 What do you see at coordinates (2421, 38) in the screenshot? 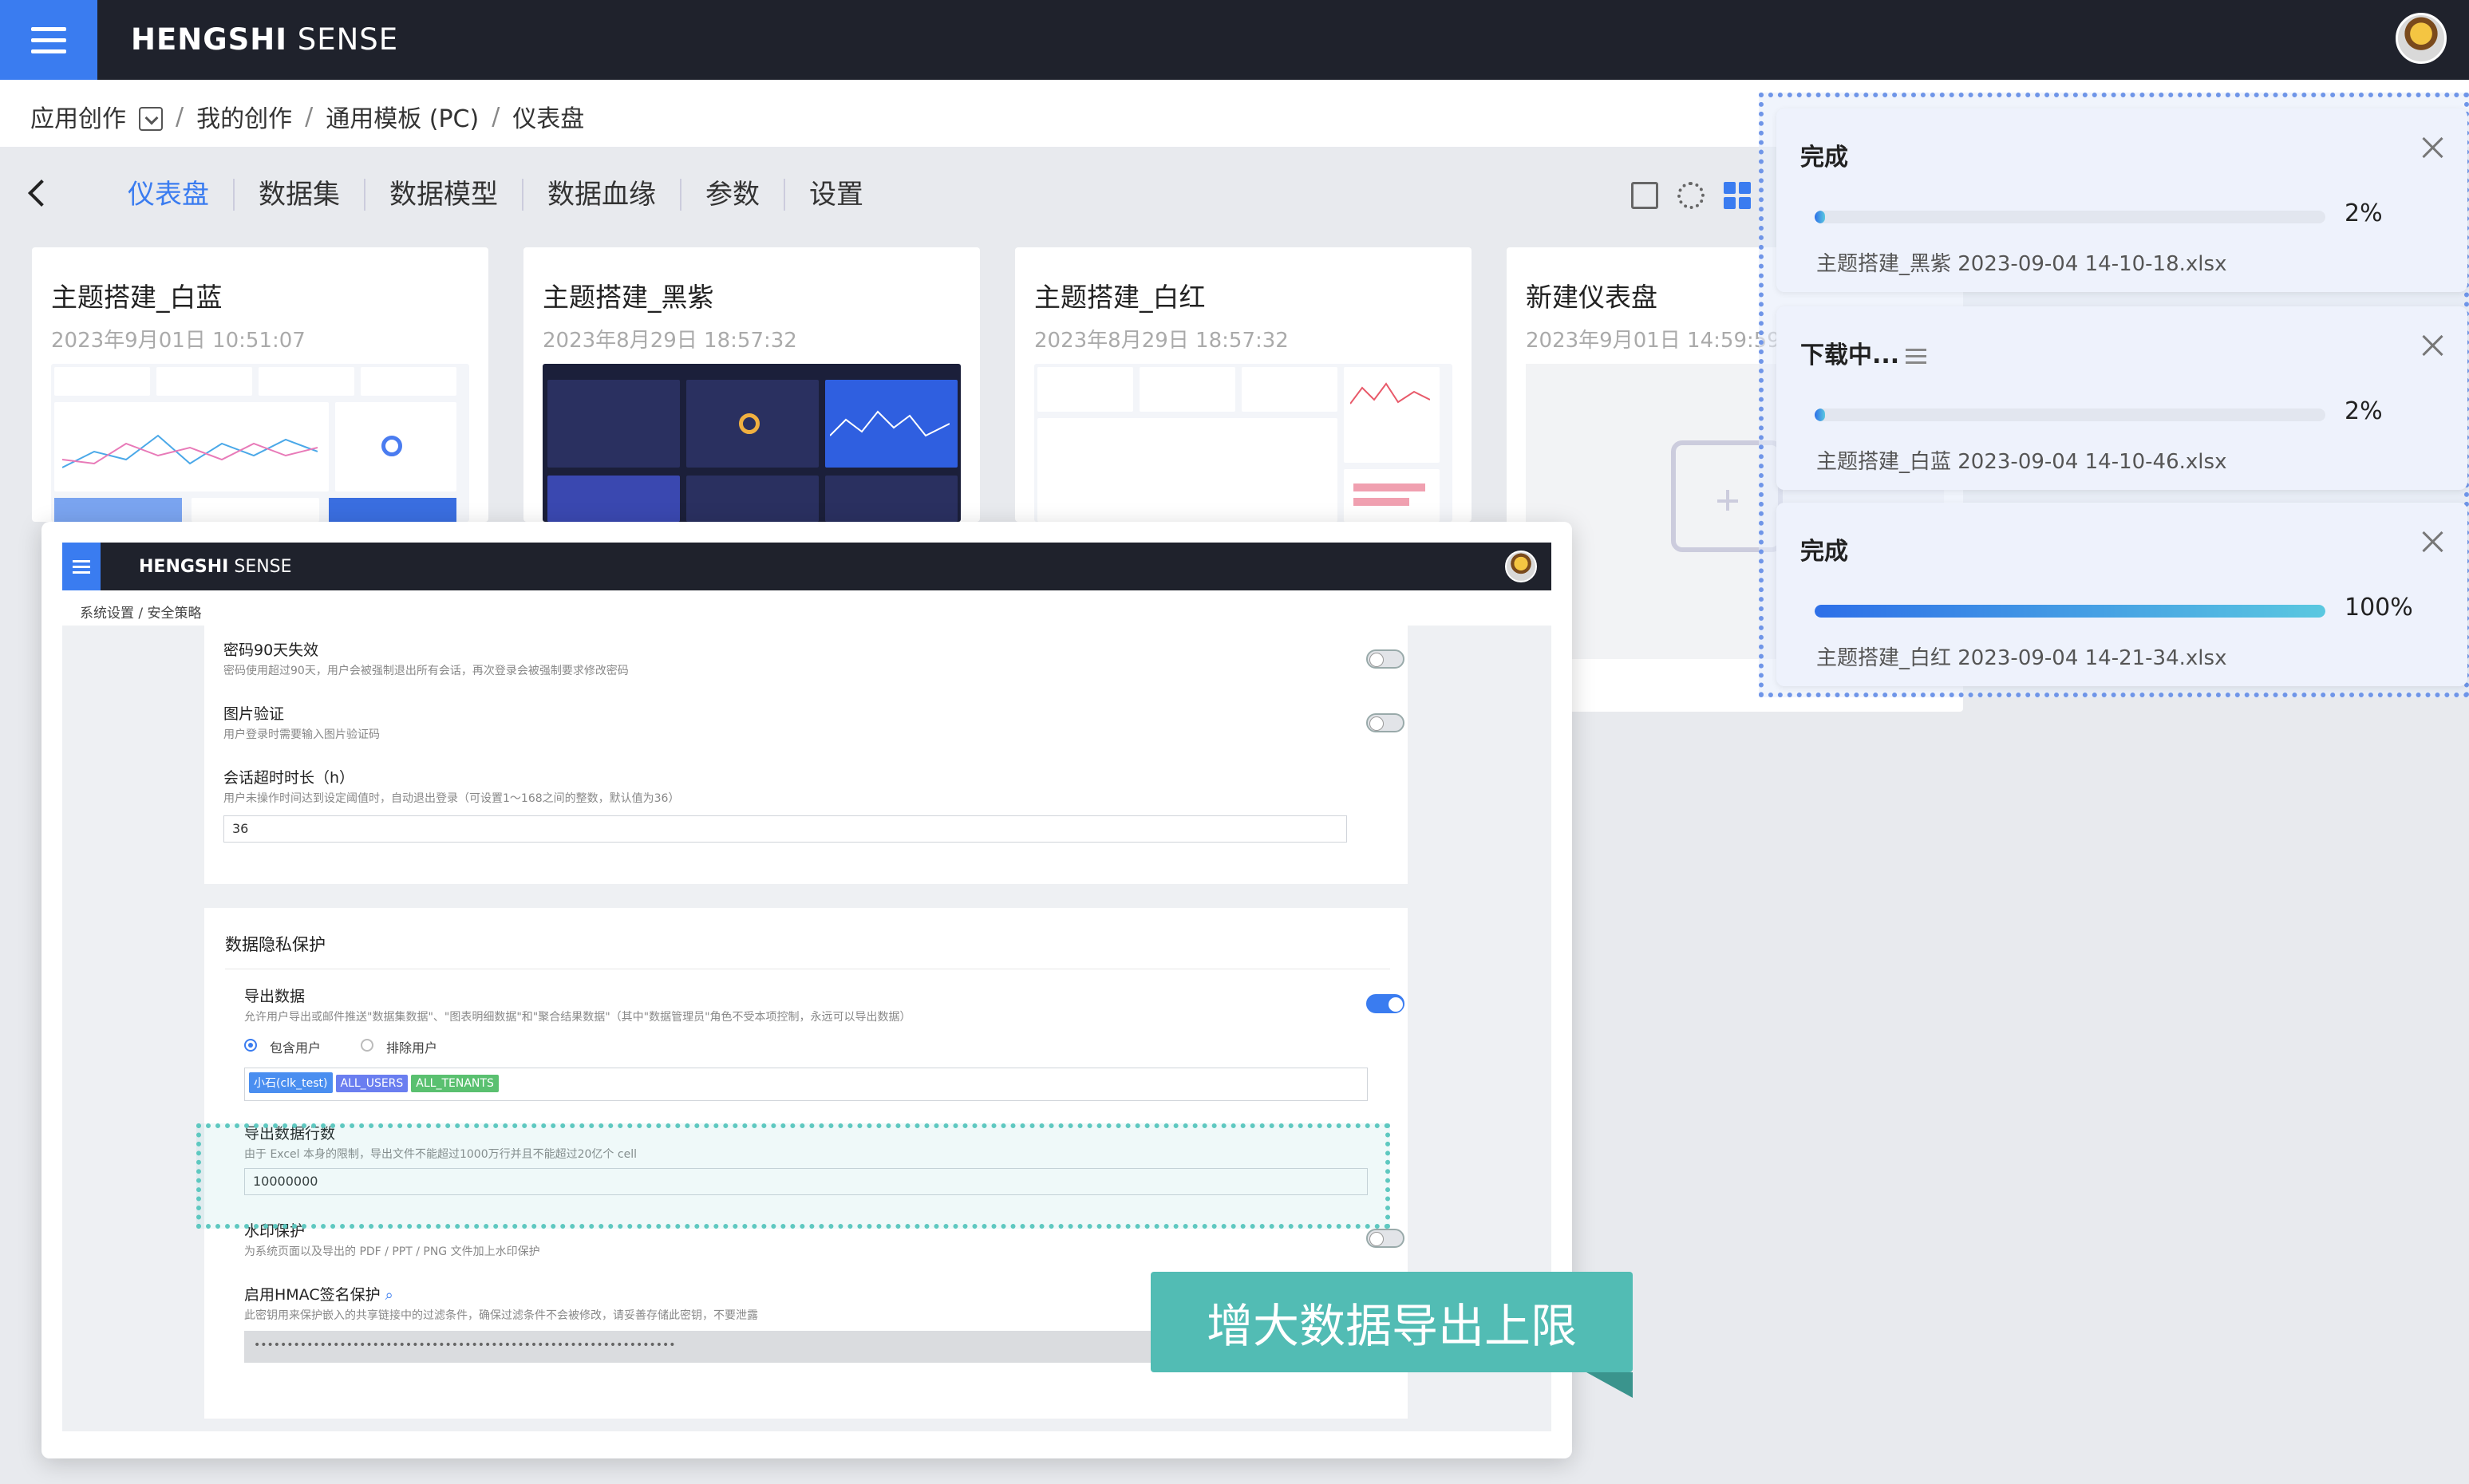
I see `user-avatar` at bounding box center [2421, 38].